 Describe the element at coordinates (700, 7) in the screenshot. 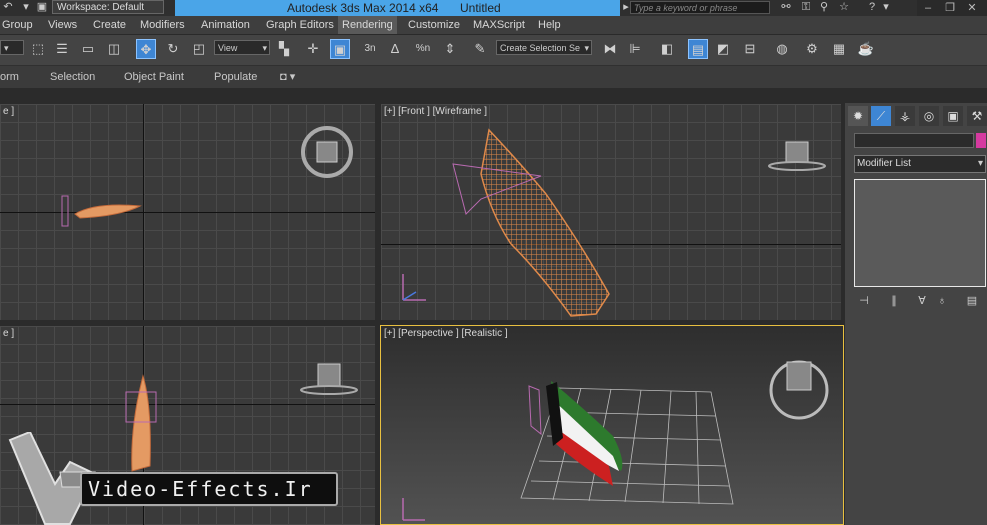

I see `search-input: Type a keyword or phrase` at that location.